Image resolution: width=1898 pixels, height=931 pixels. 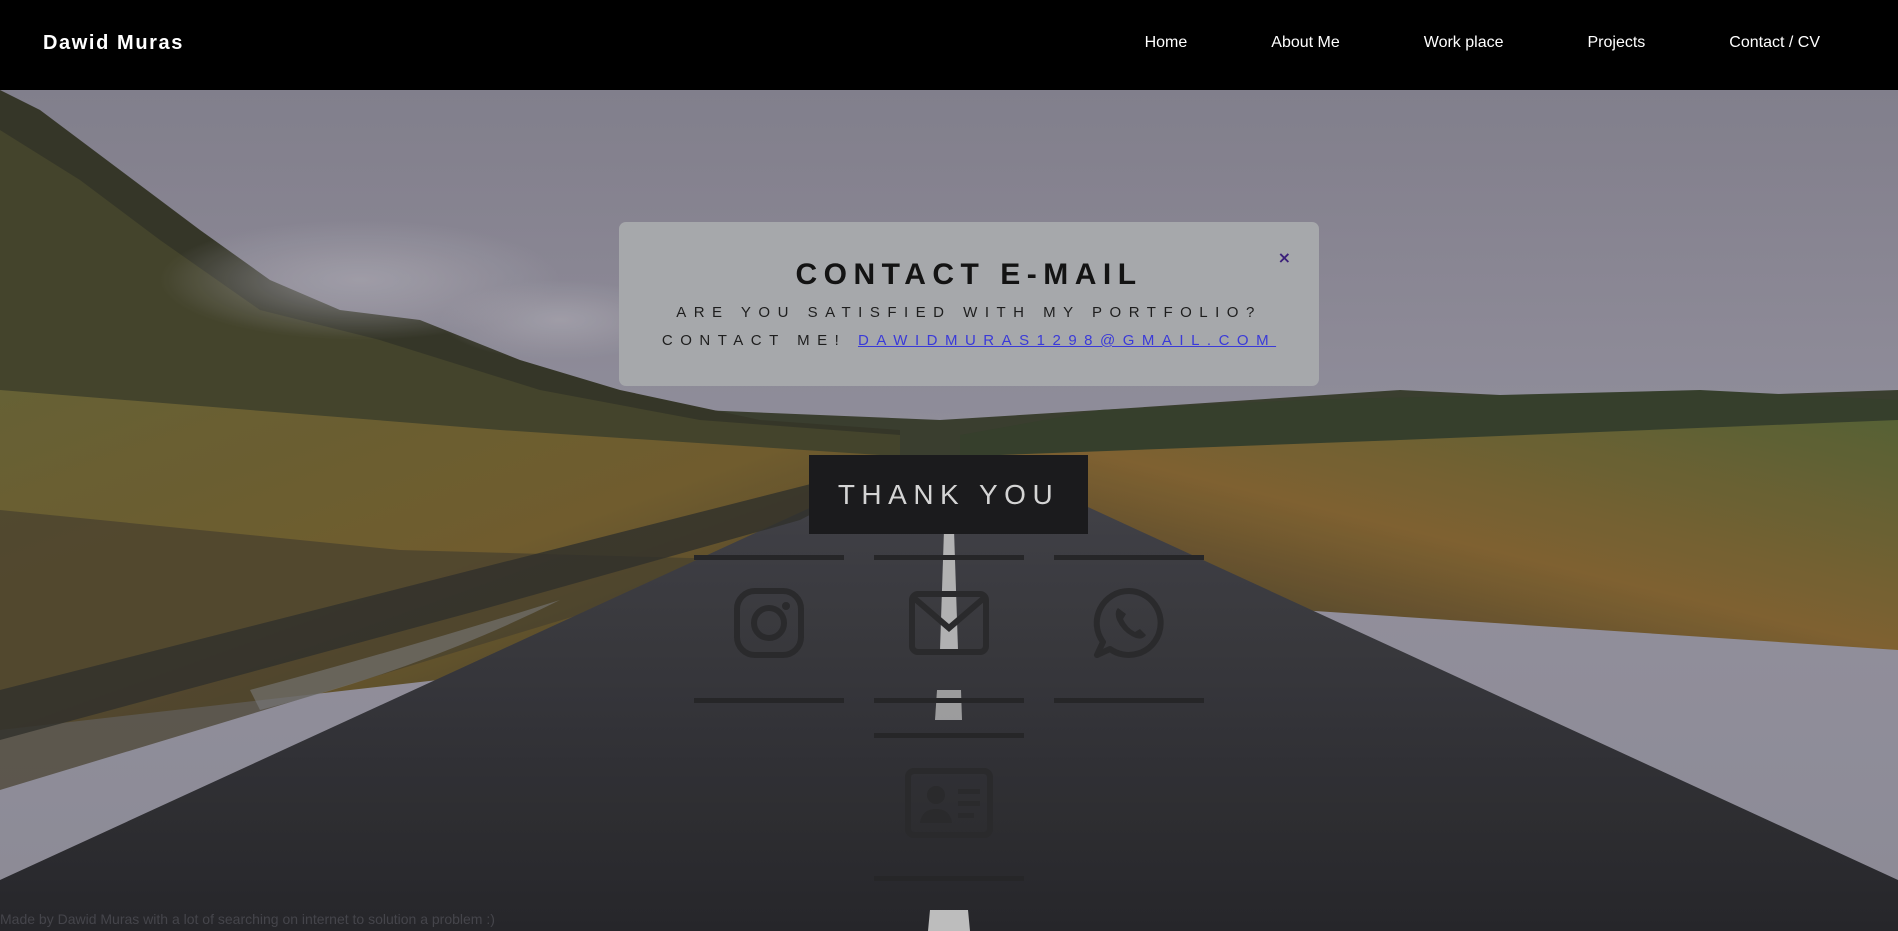 I want to click on email-link: DAWIDMURAS1298@GMAIL.COM, so click(x=1067, y=340).